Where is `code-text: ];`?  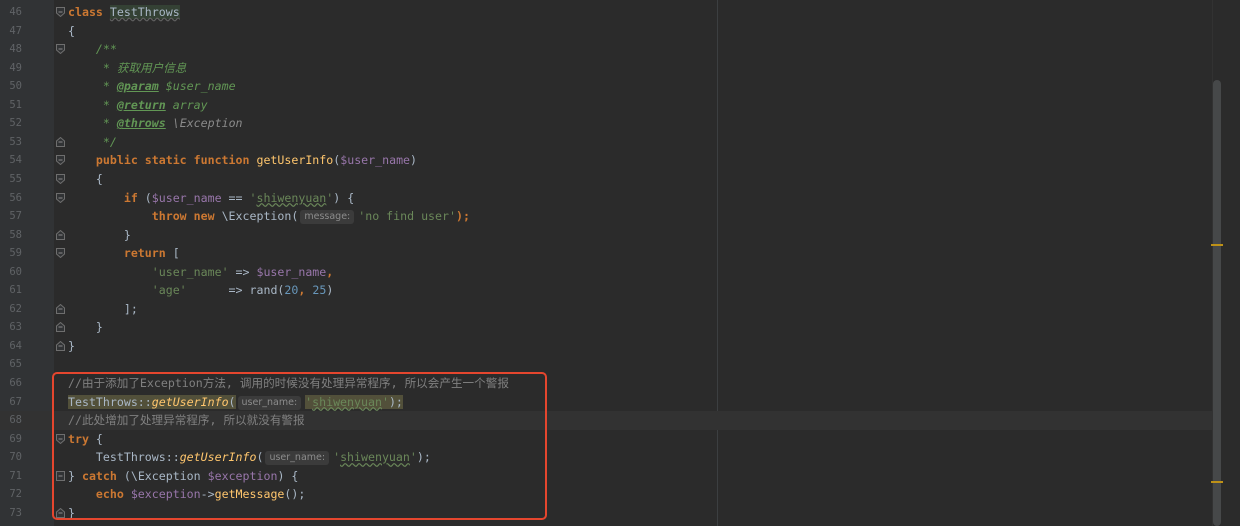
code-text: ]; is located at coordinates (103, 309).